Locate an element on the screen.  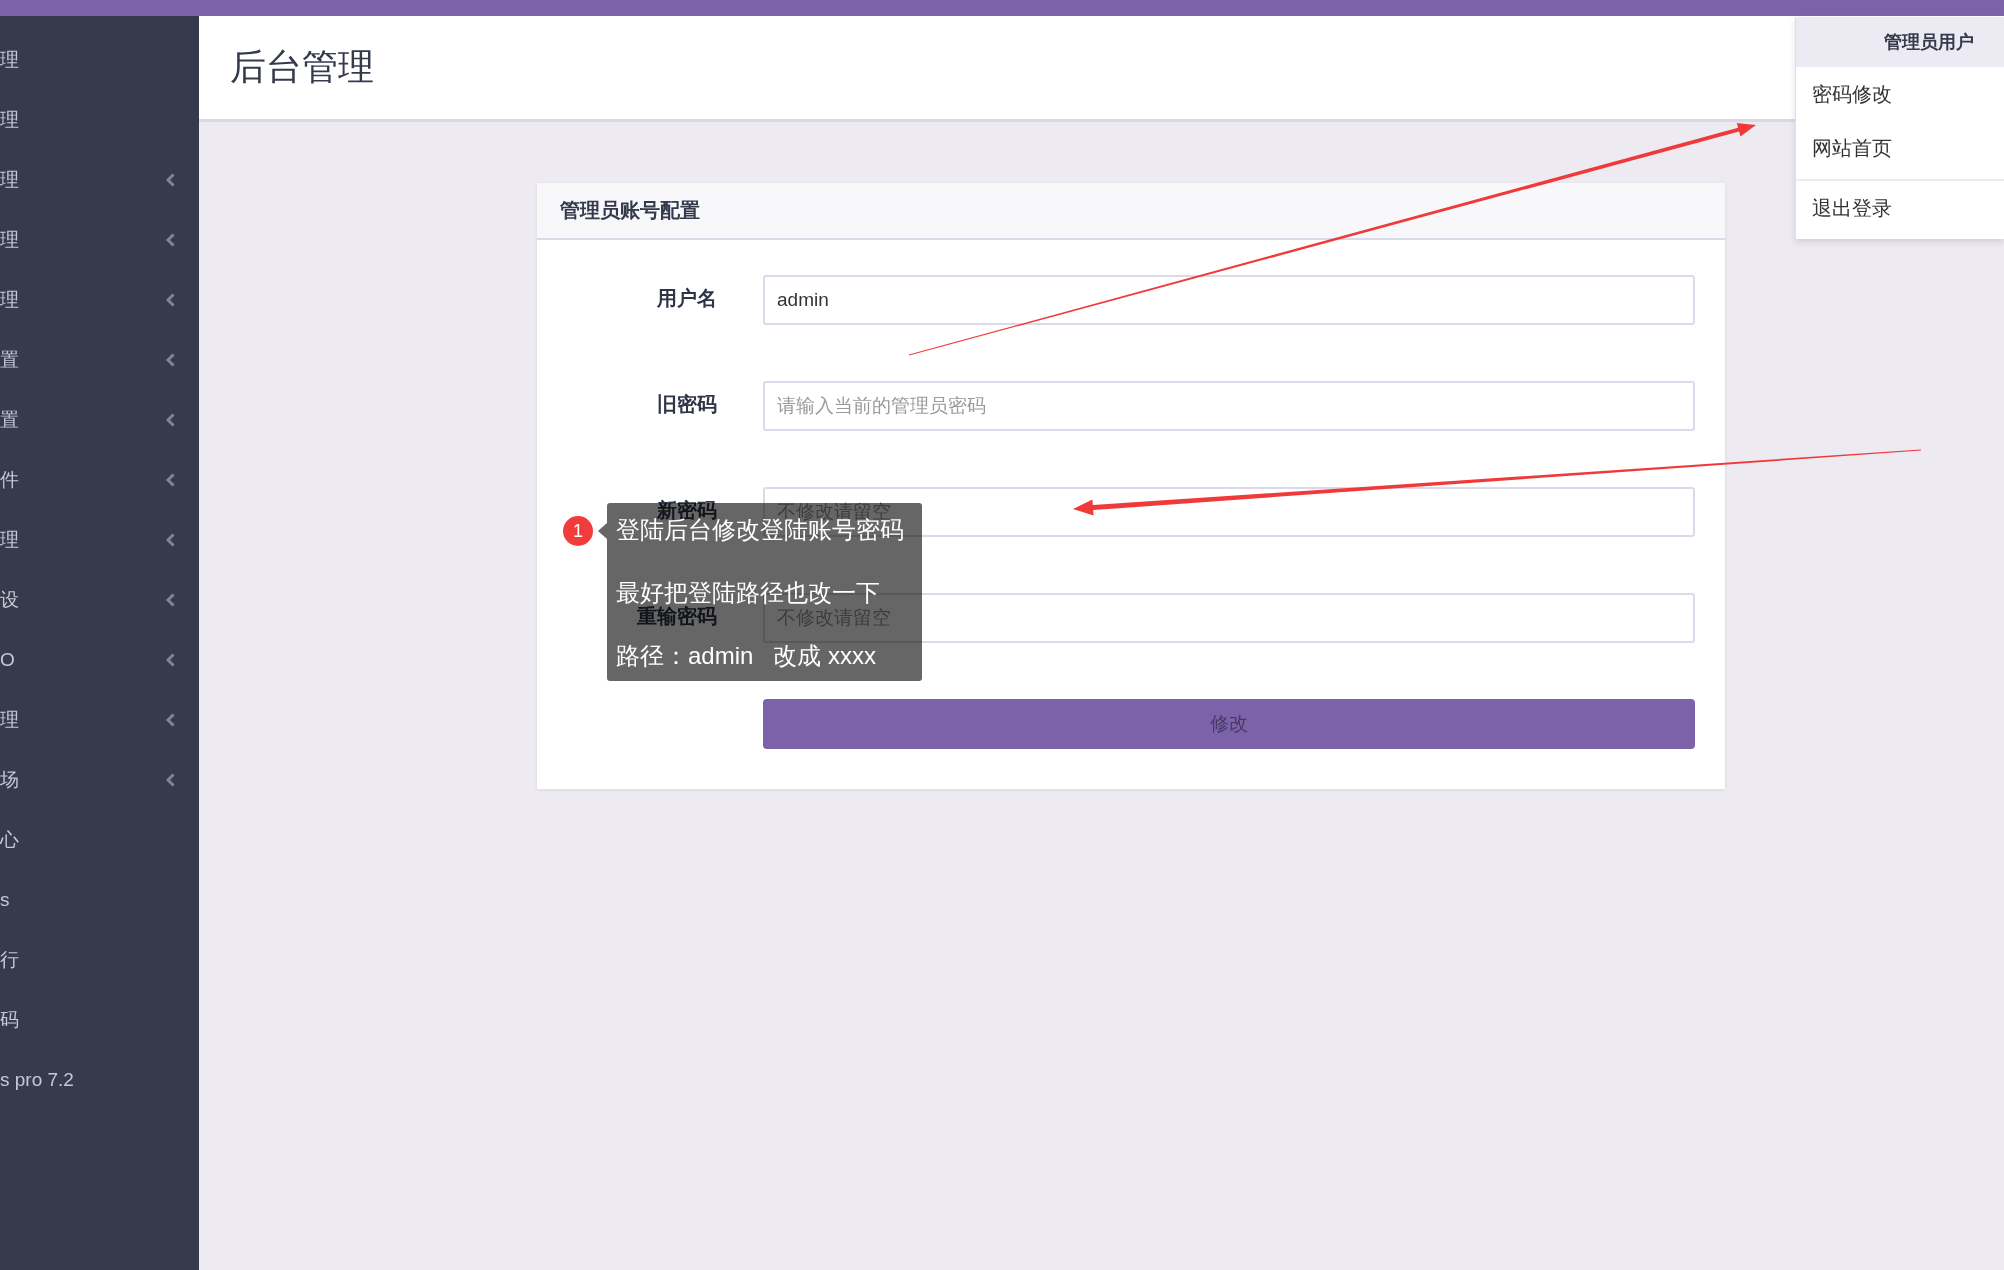
field-label: 用户名 is located at coordinates (686, 298).